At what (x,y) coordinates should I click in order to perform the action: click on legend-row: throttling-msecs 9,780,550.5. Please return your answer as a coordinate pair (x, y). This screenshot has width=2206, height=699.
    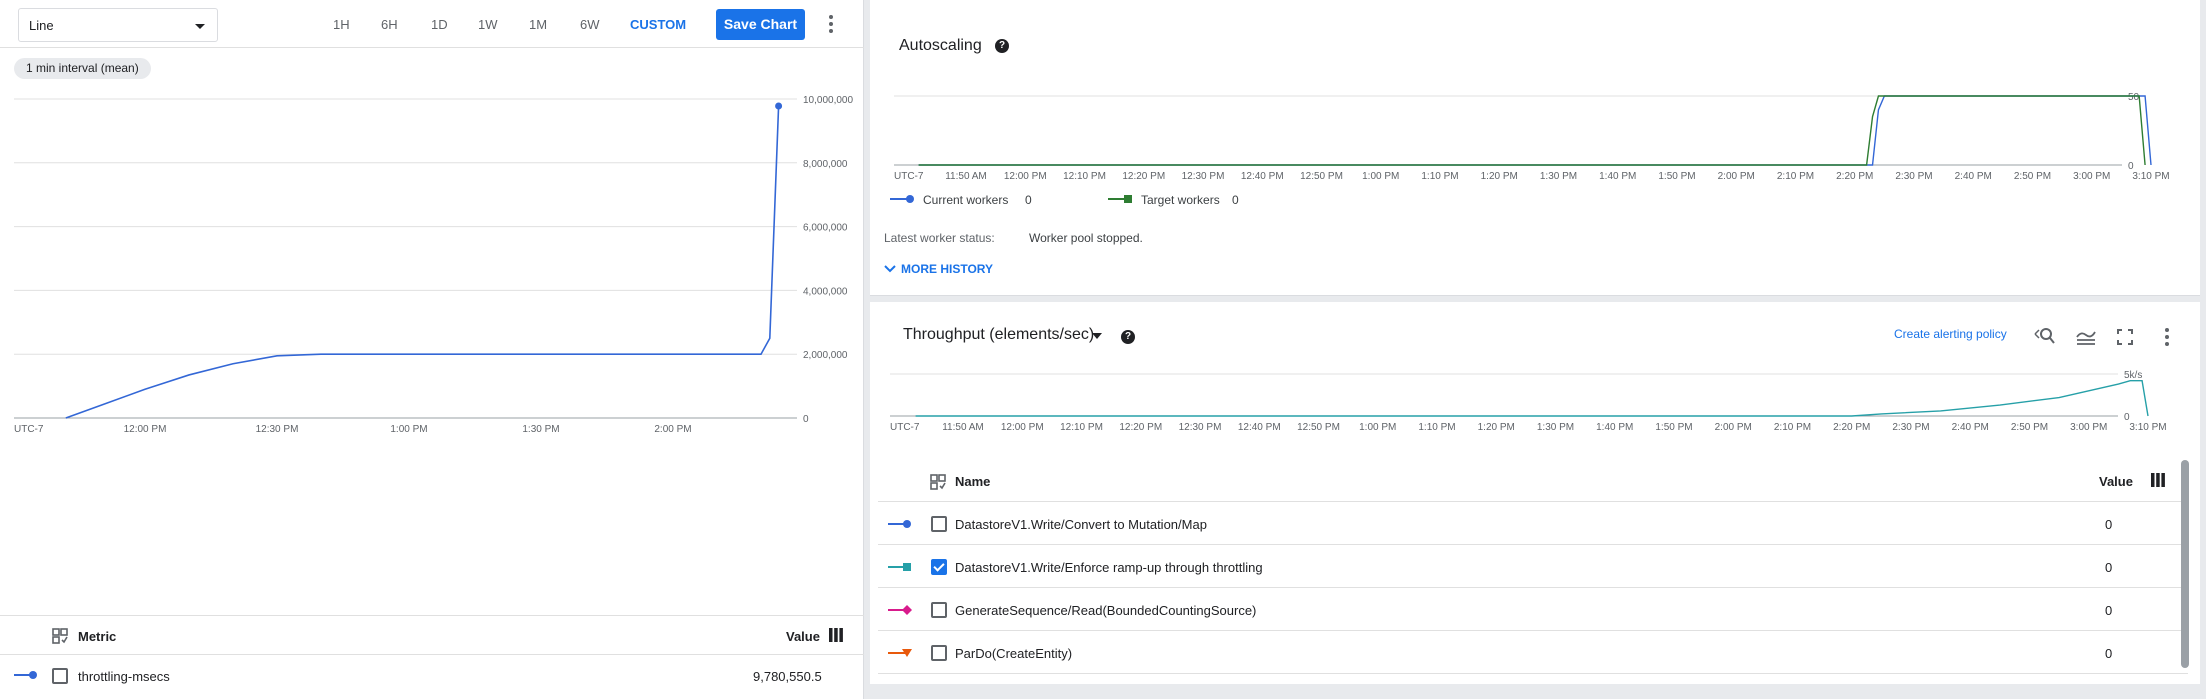
    Looking at the image, I should click on (432, 676).